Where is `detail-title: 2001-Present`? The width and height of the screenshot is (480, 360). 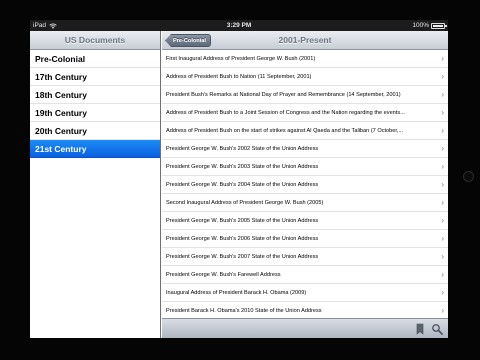
detail-title: 2001-Present is located at coordinates (305, 40).